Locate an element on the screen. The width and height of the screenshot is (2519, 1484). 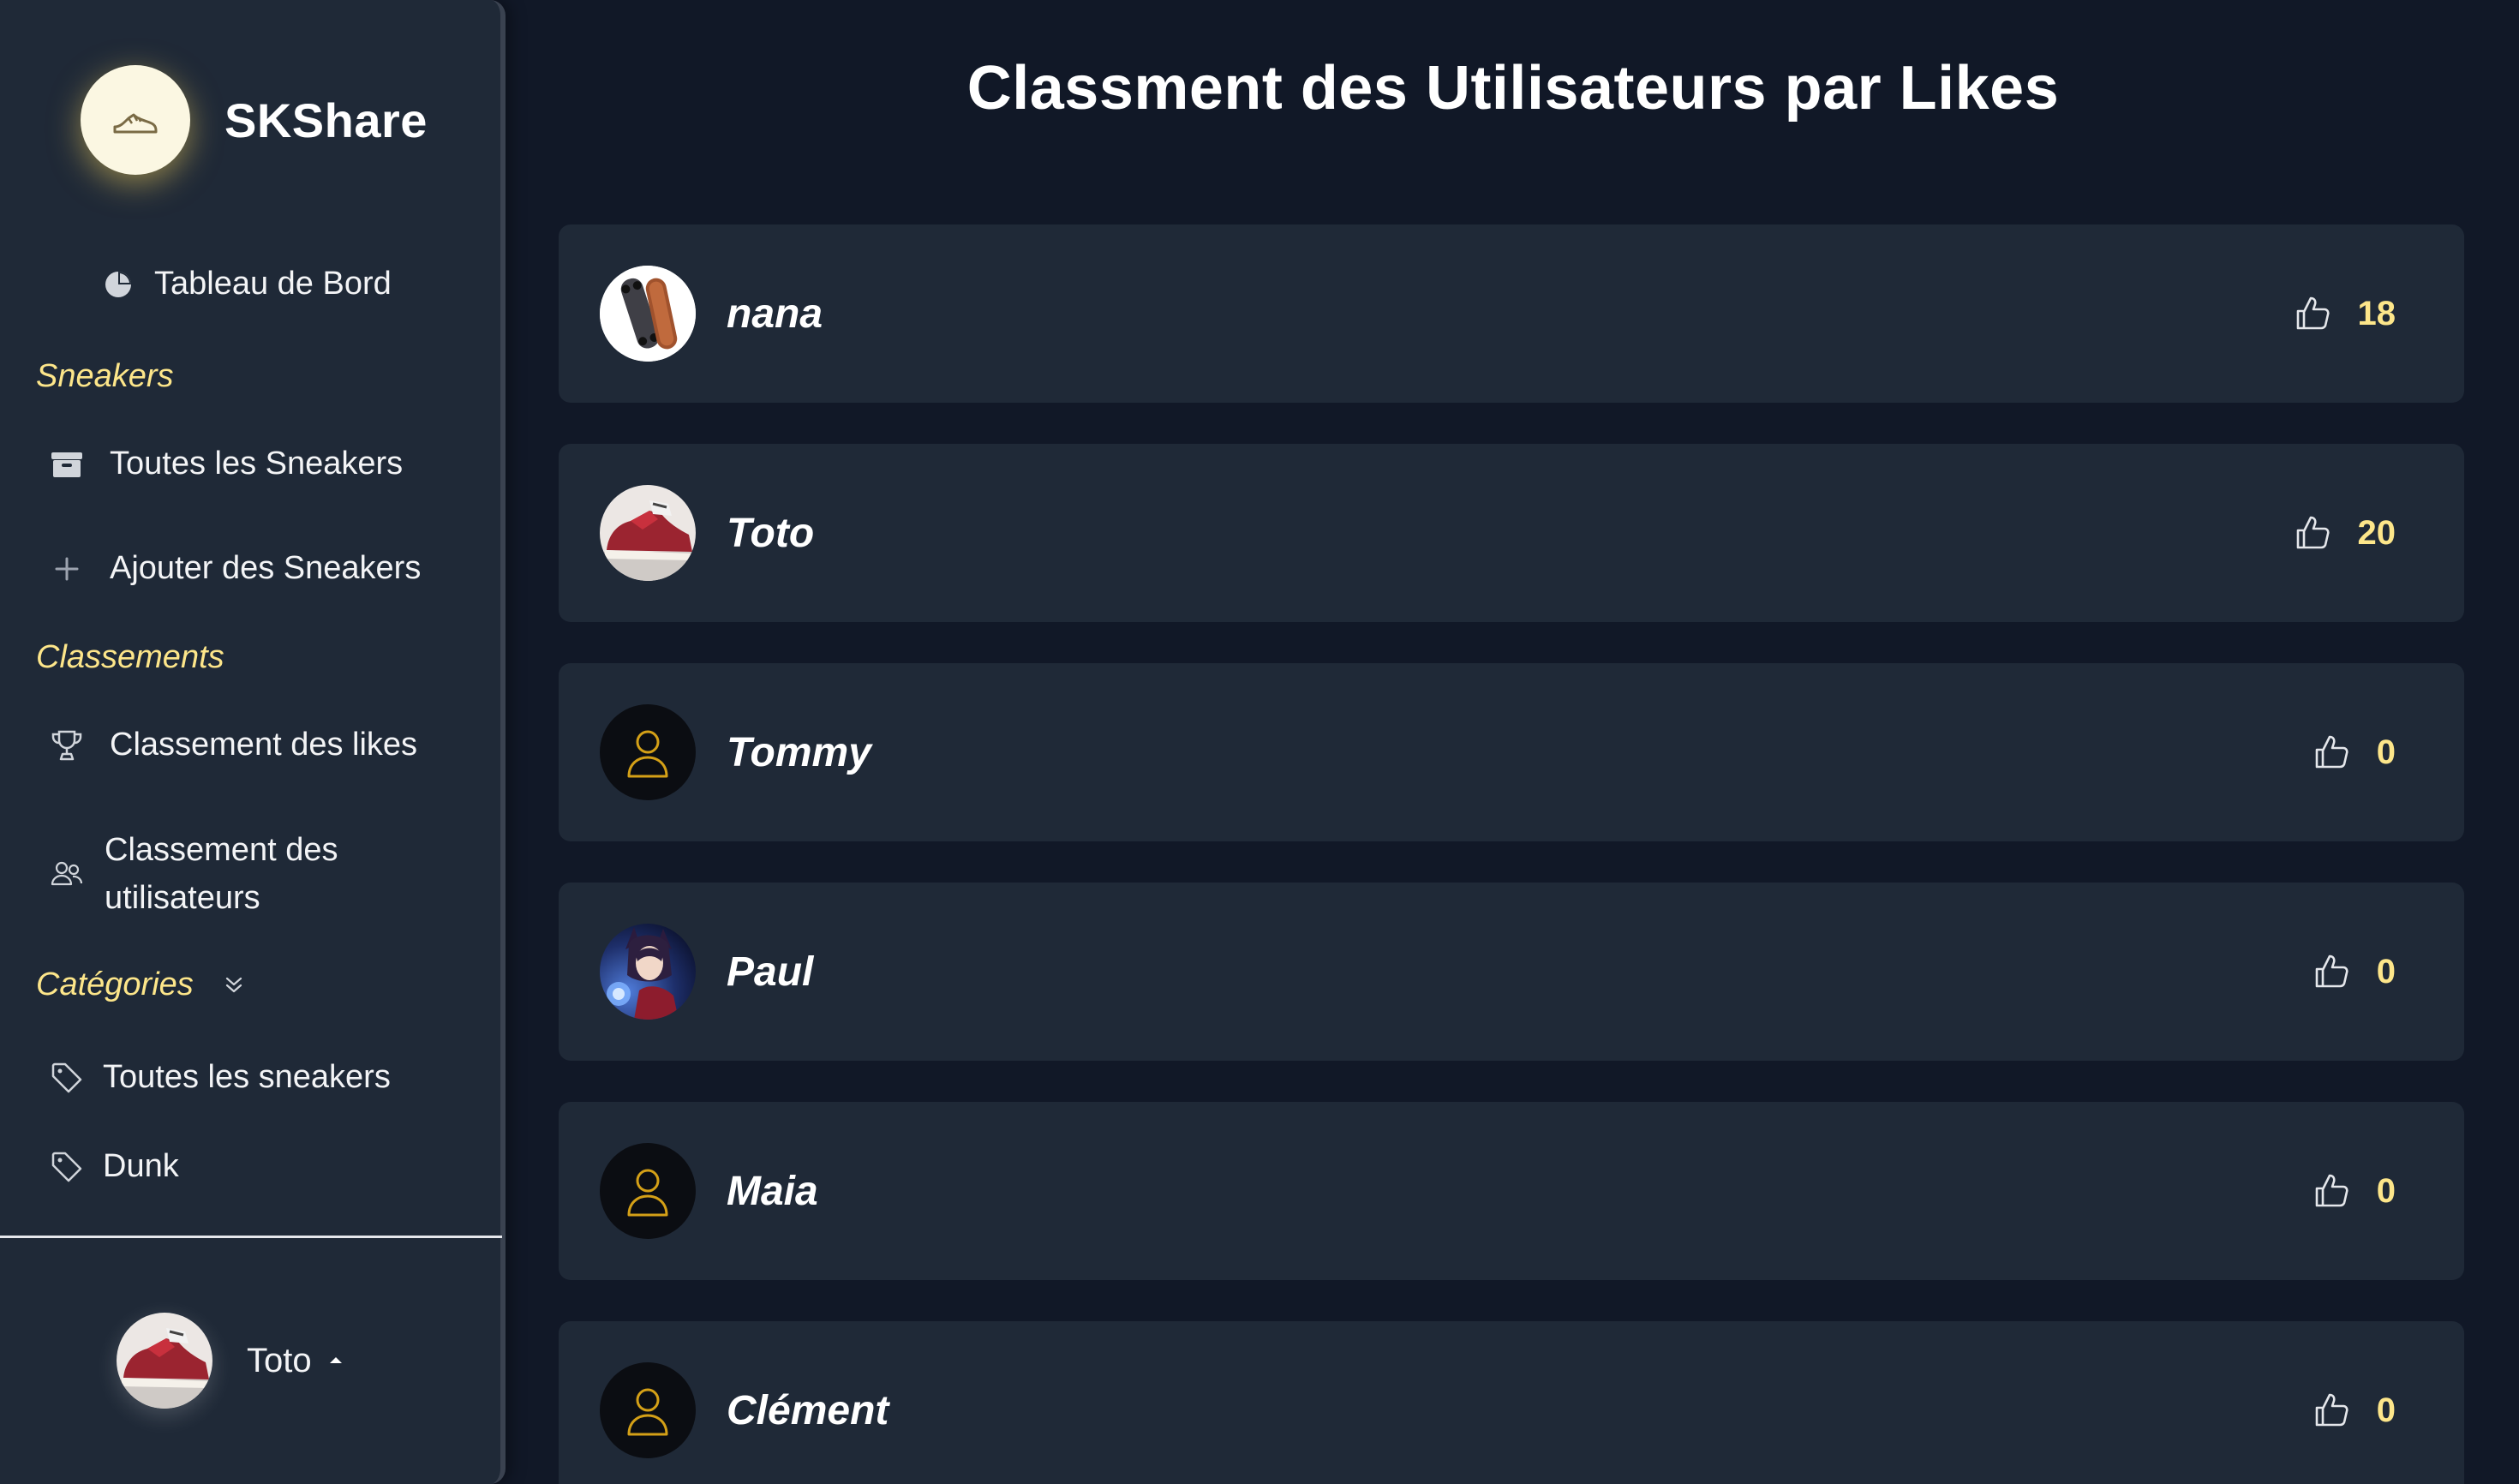
section-rankings-label: Classements is located at coordinates (130, 657).